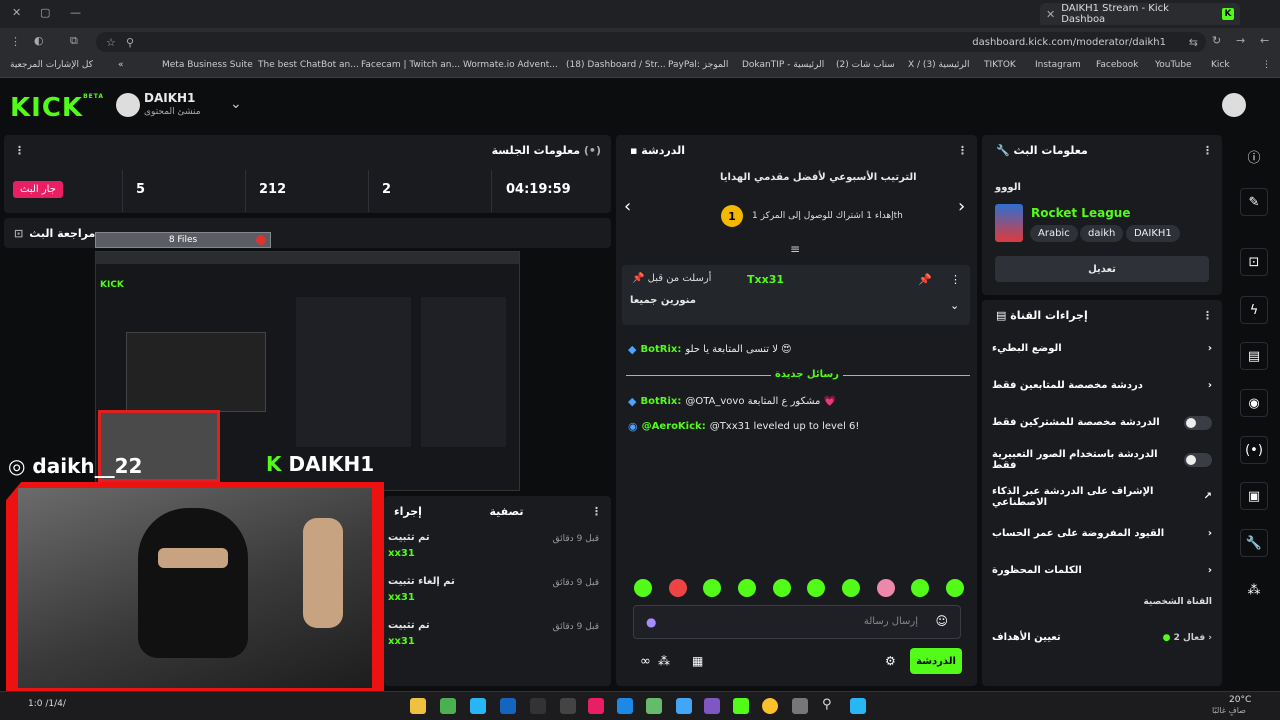  I want to click on mic-icon: ●, so click(651, 622).